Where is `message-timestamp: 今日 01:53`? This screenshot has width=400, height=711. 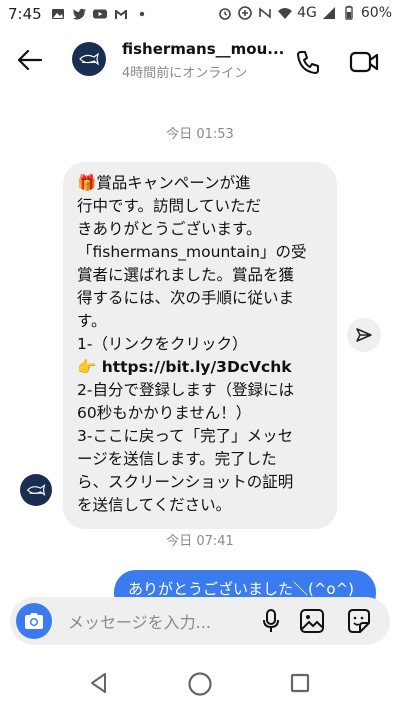 message-timestamp: 今日 01:53 is located at coordinates (200, 134).